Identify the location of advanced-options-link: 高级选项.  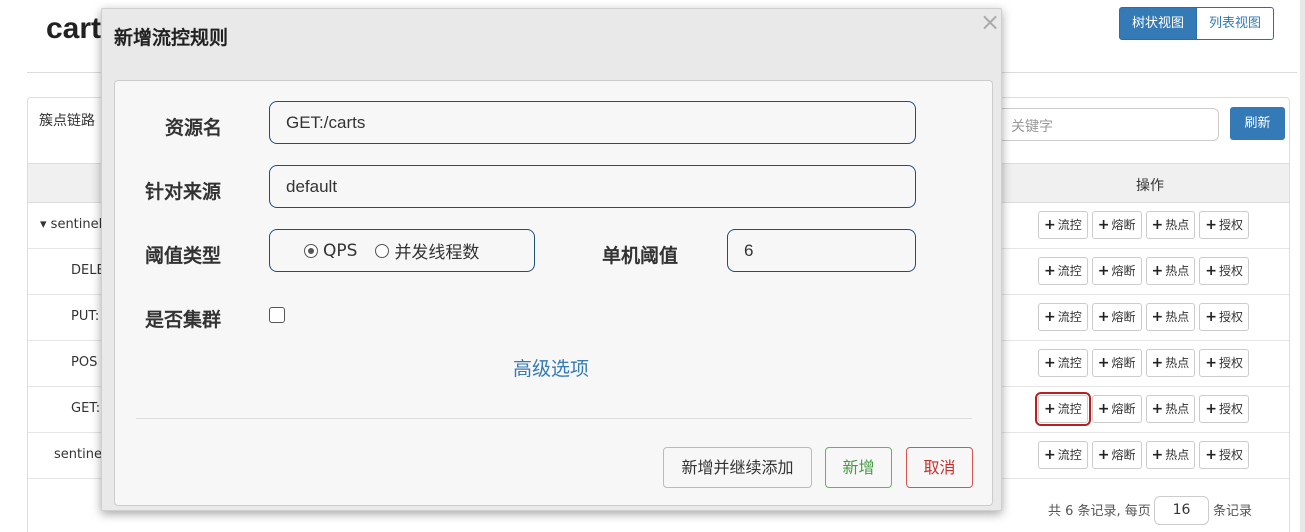
(551, 367).